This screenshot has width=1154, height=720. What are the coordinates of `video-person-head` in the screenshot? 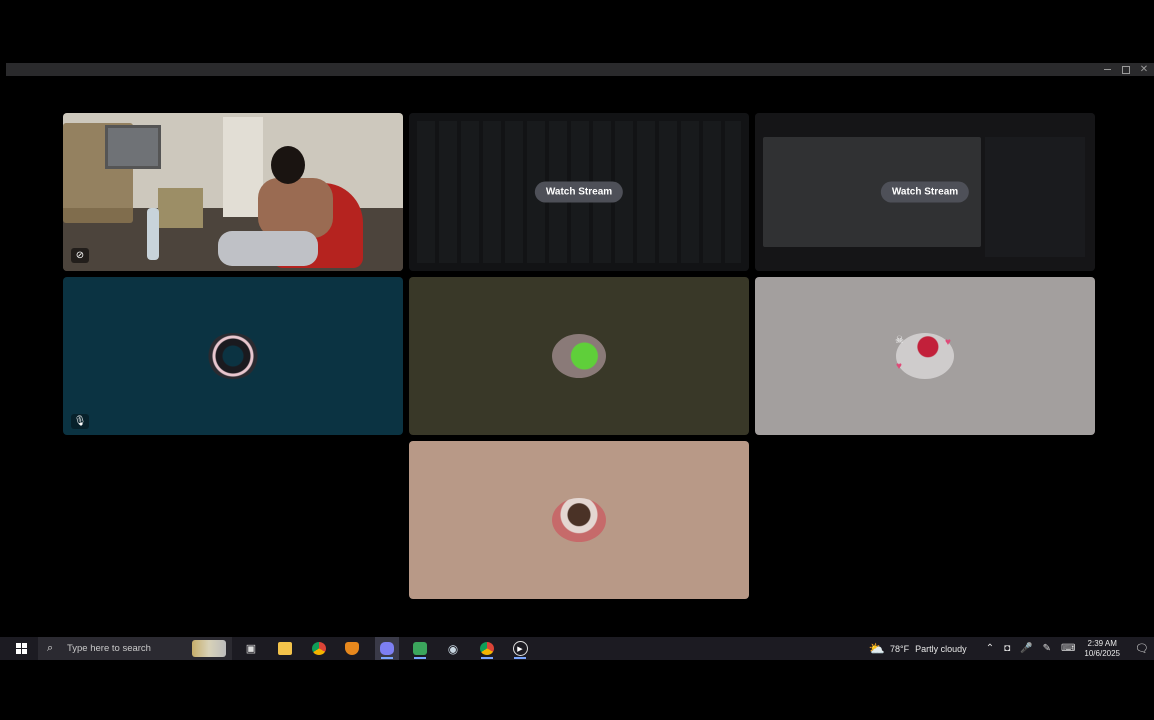 It's located at (288, 165).